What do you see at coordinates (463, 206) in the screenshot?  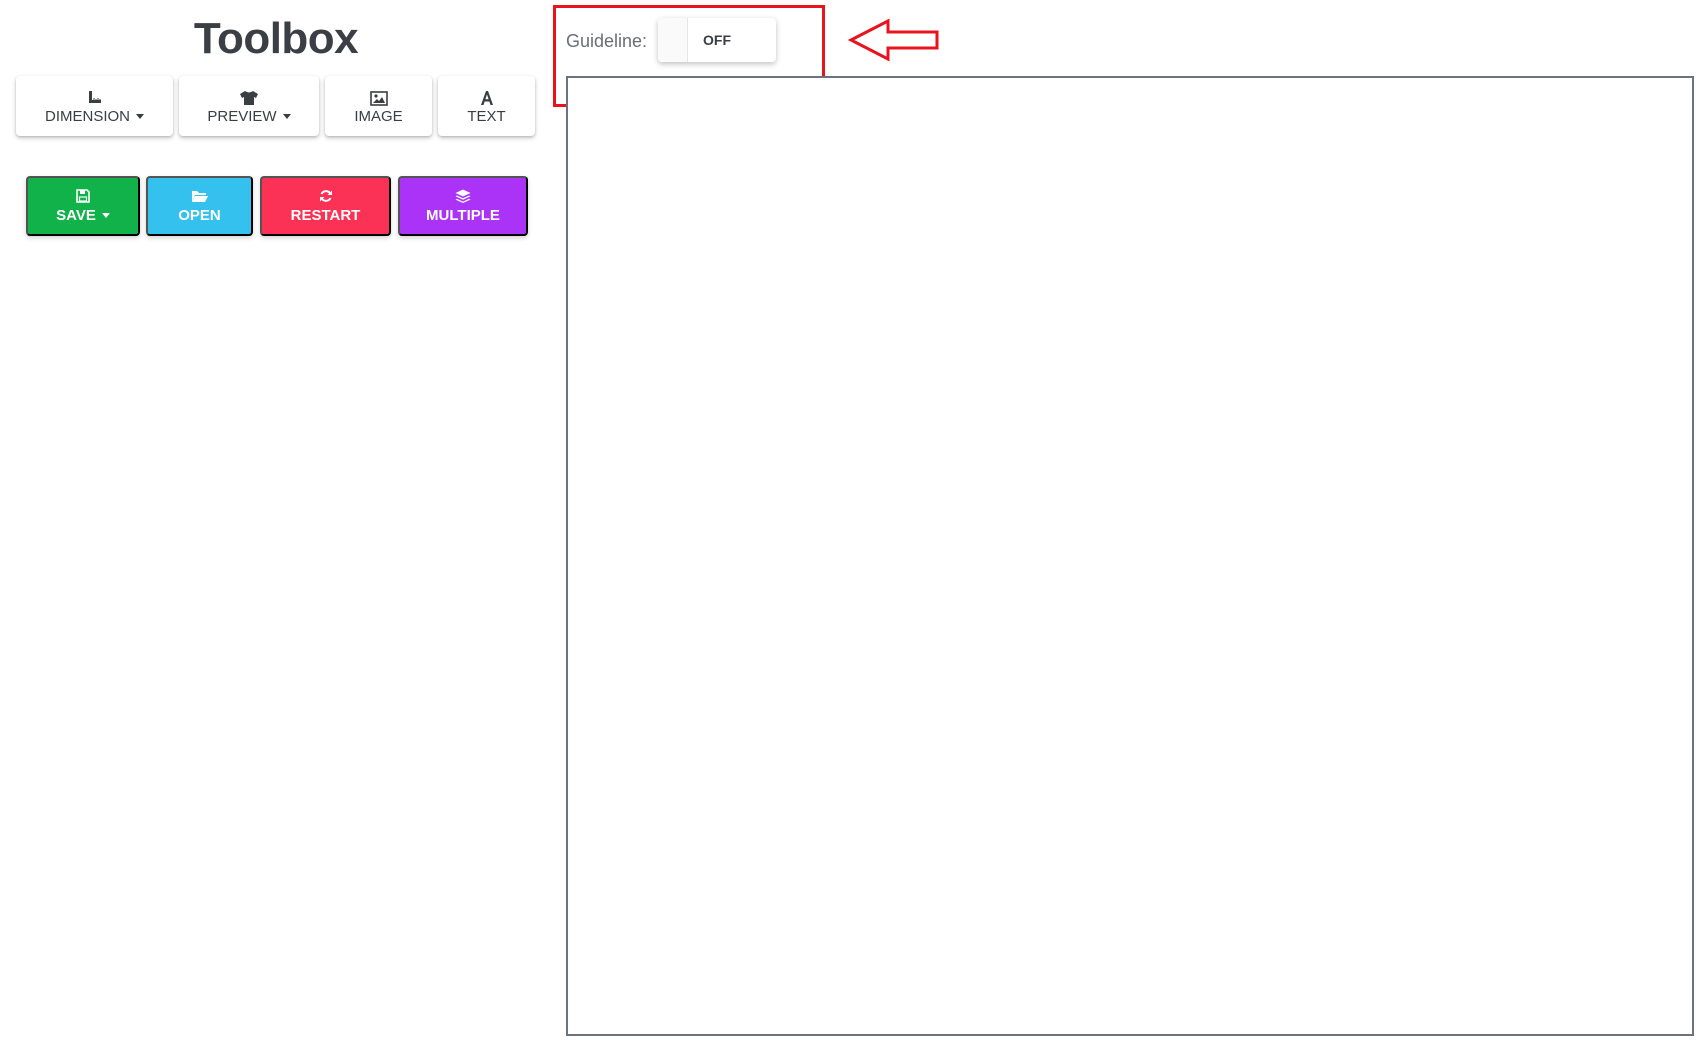 I see `multiple-button: MULTIPLE` at bounding box center [463, 206].